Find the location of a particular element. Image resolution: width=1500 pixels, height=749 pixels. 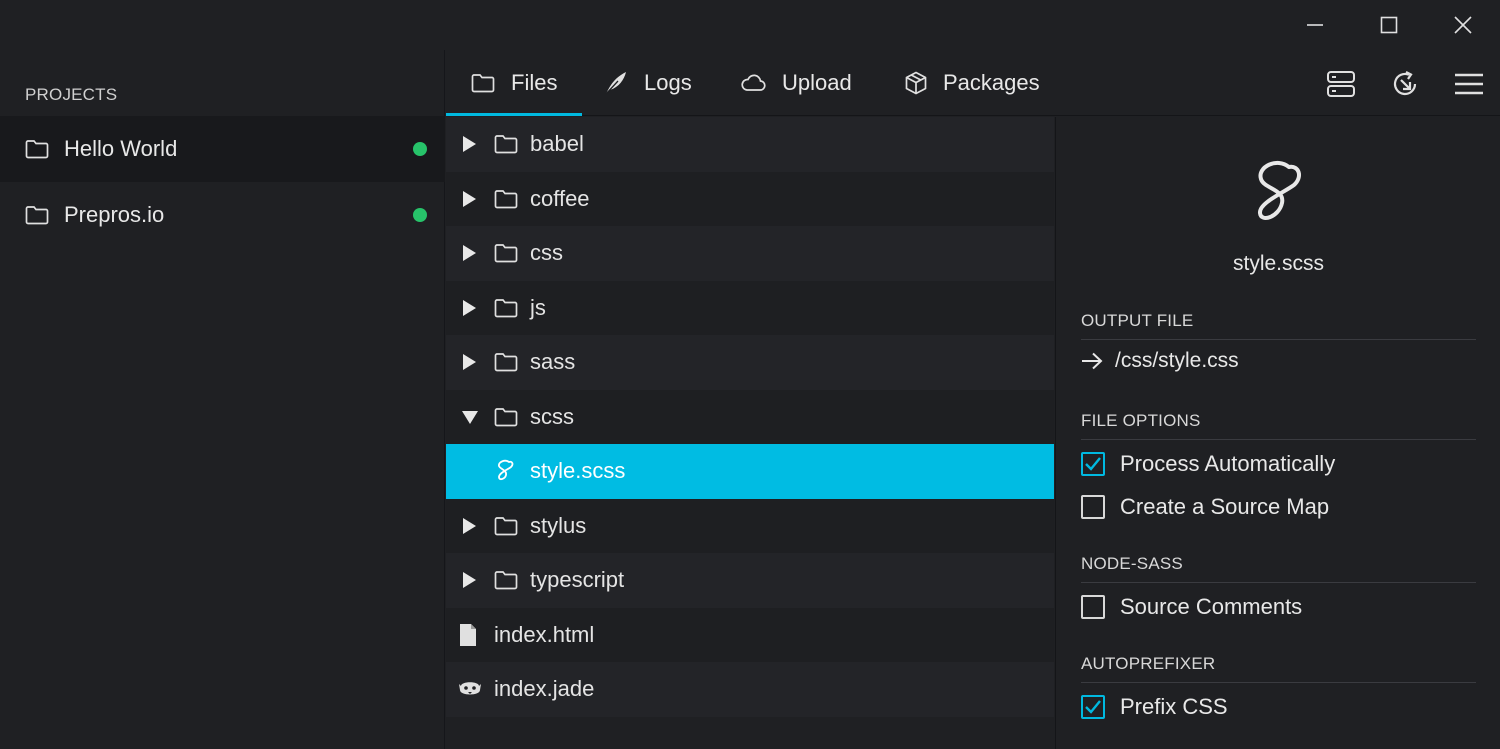

close-icon is located at coordinates (1463, 25).